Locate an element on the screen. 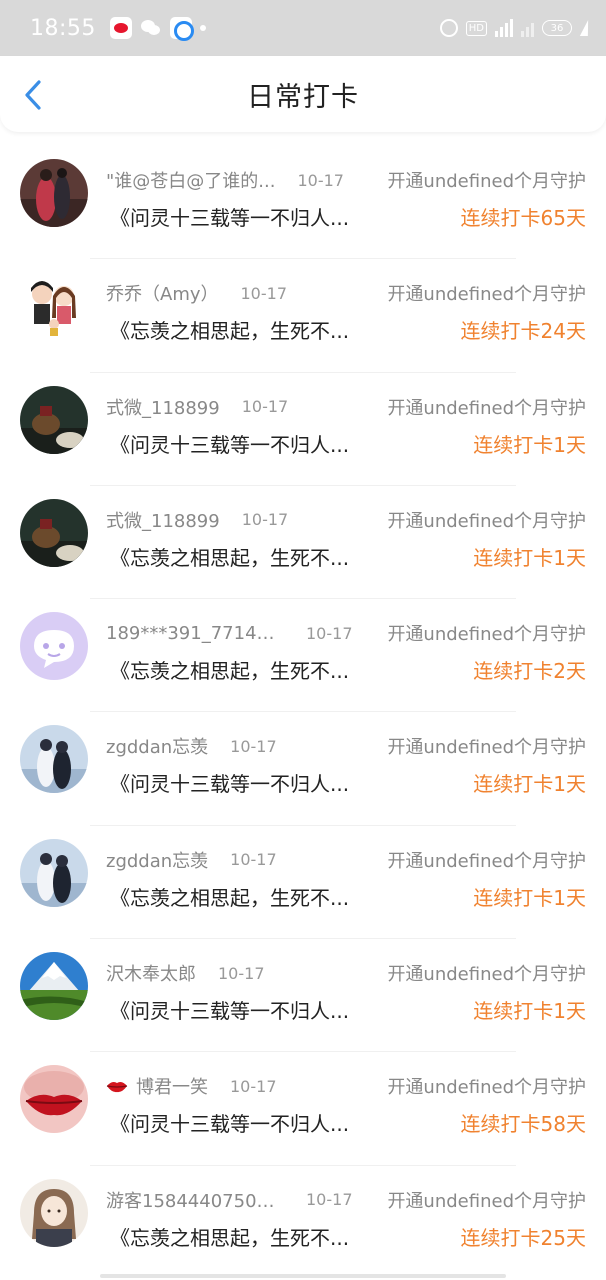  streak-days: 连续打卡25天 is located at coordinates (523, 1237).